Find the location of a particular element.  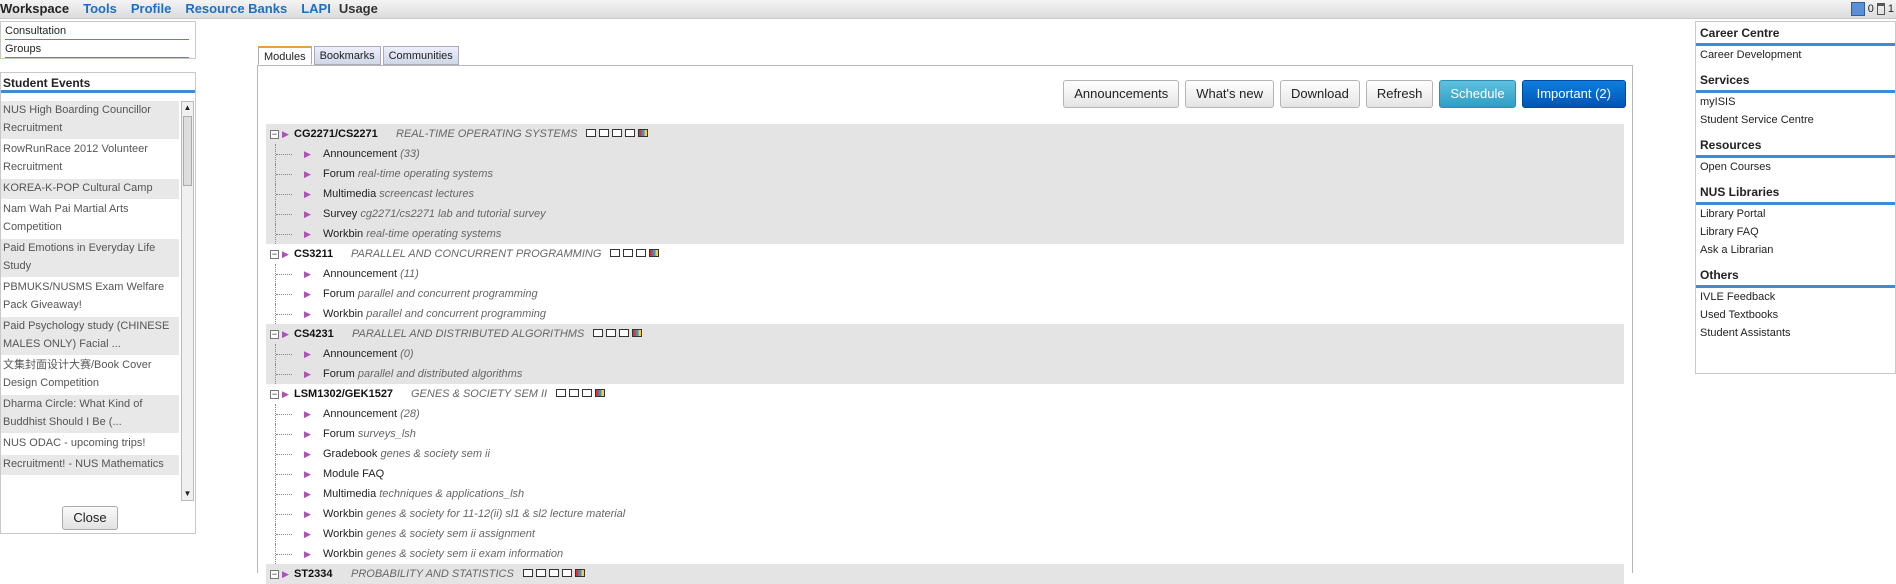

link-consultation: Consultation is located at coordinates (97, 32).